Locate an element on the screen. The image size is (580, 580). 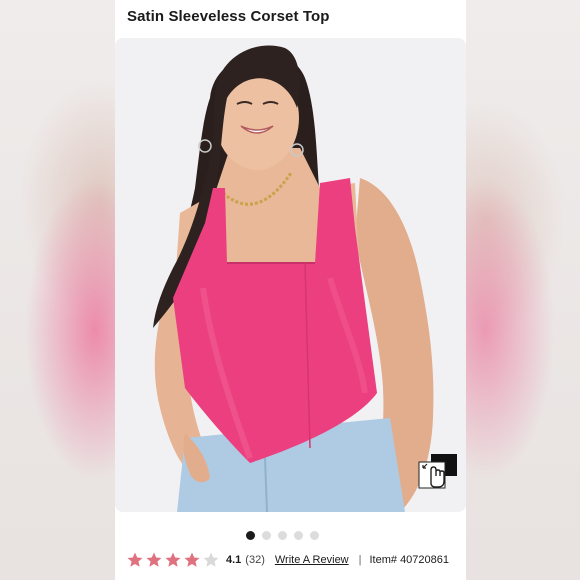
carousel-dots is located at coordinates (282, 535).